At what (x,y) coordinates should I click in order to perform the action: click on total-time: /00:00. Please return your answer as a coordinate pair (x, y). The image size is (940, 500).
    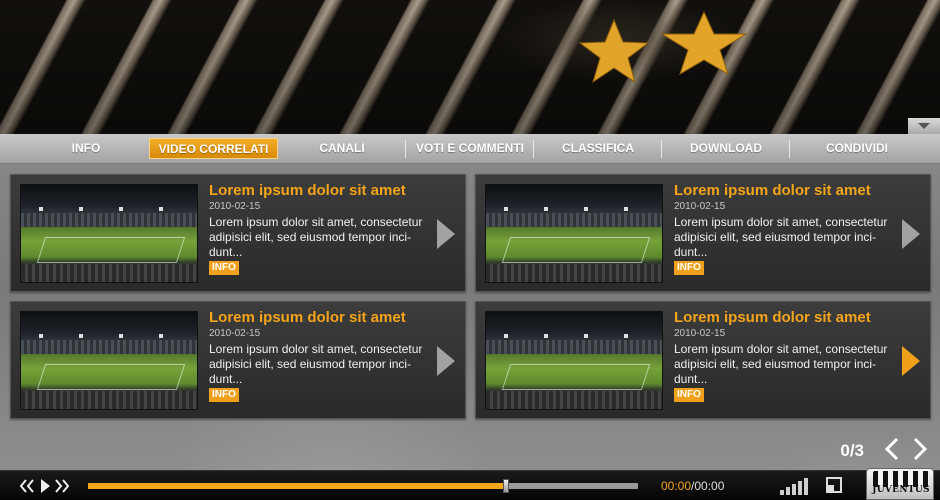
    Looking at the image, I should click on (708, 486).